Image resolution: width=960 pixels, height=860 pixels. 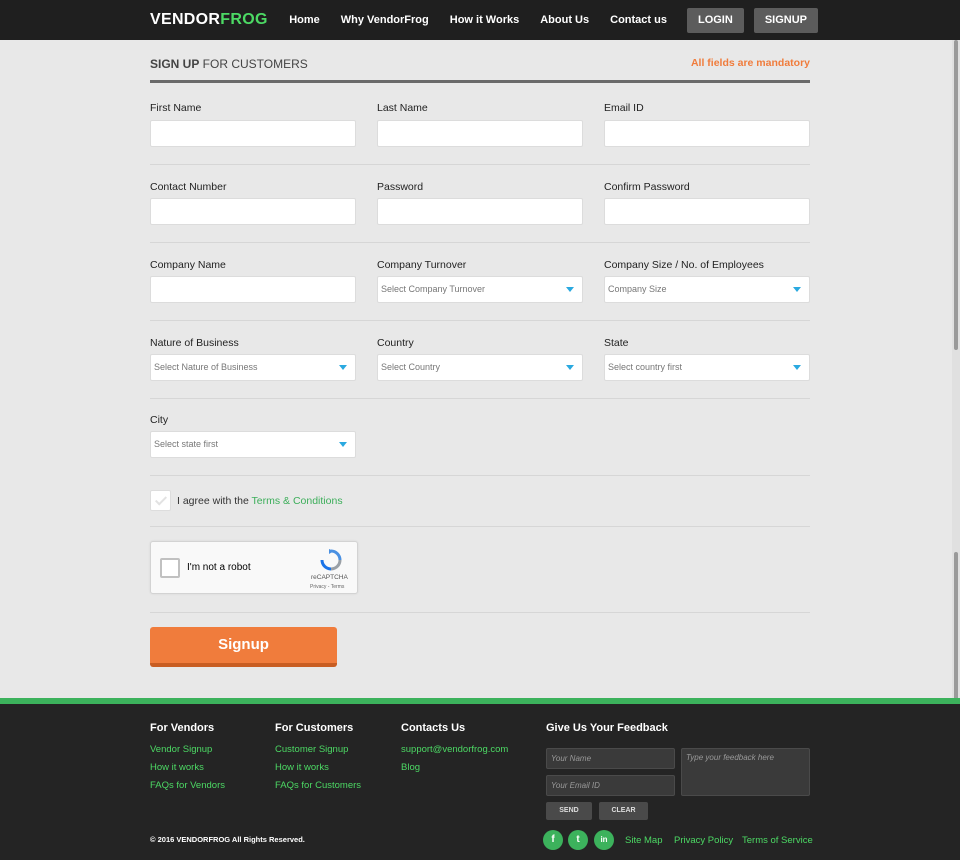 What do you see at coordinates (638, 20) in the screenshot?
I see `nav-contact-us: Contact us` at bounding box center [638, 20].